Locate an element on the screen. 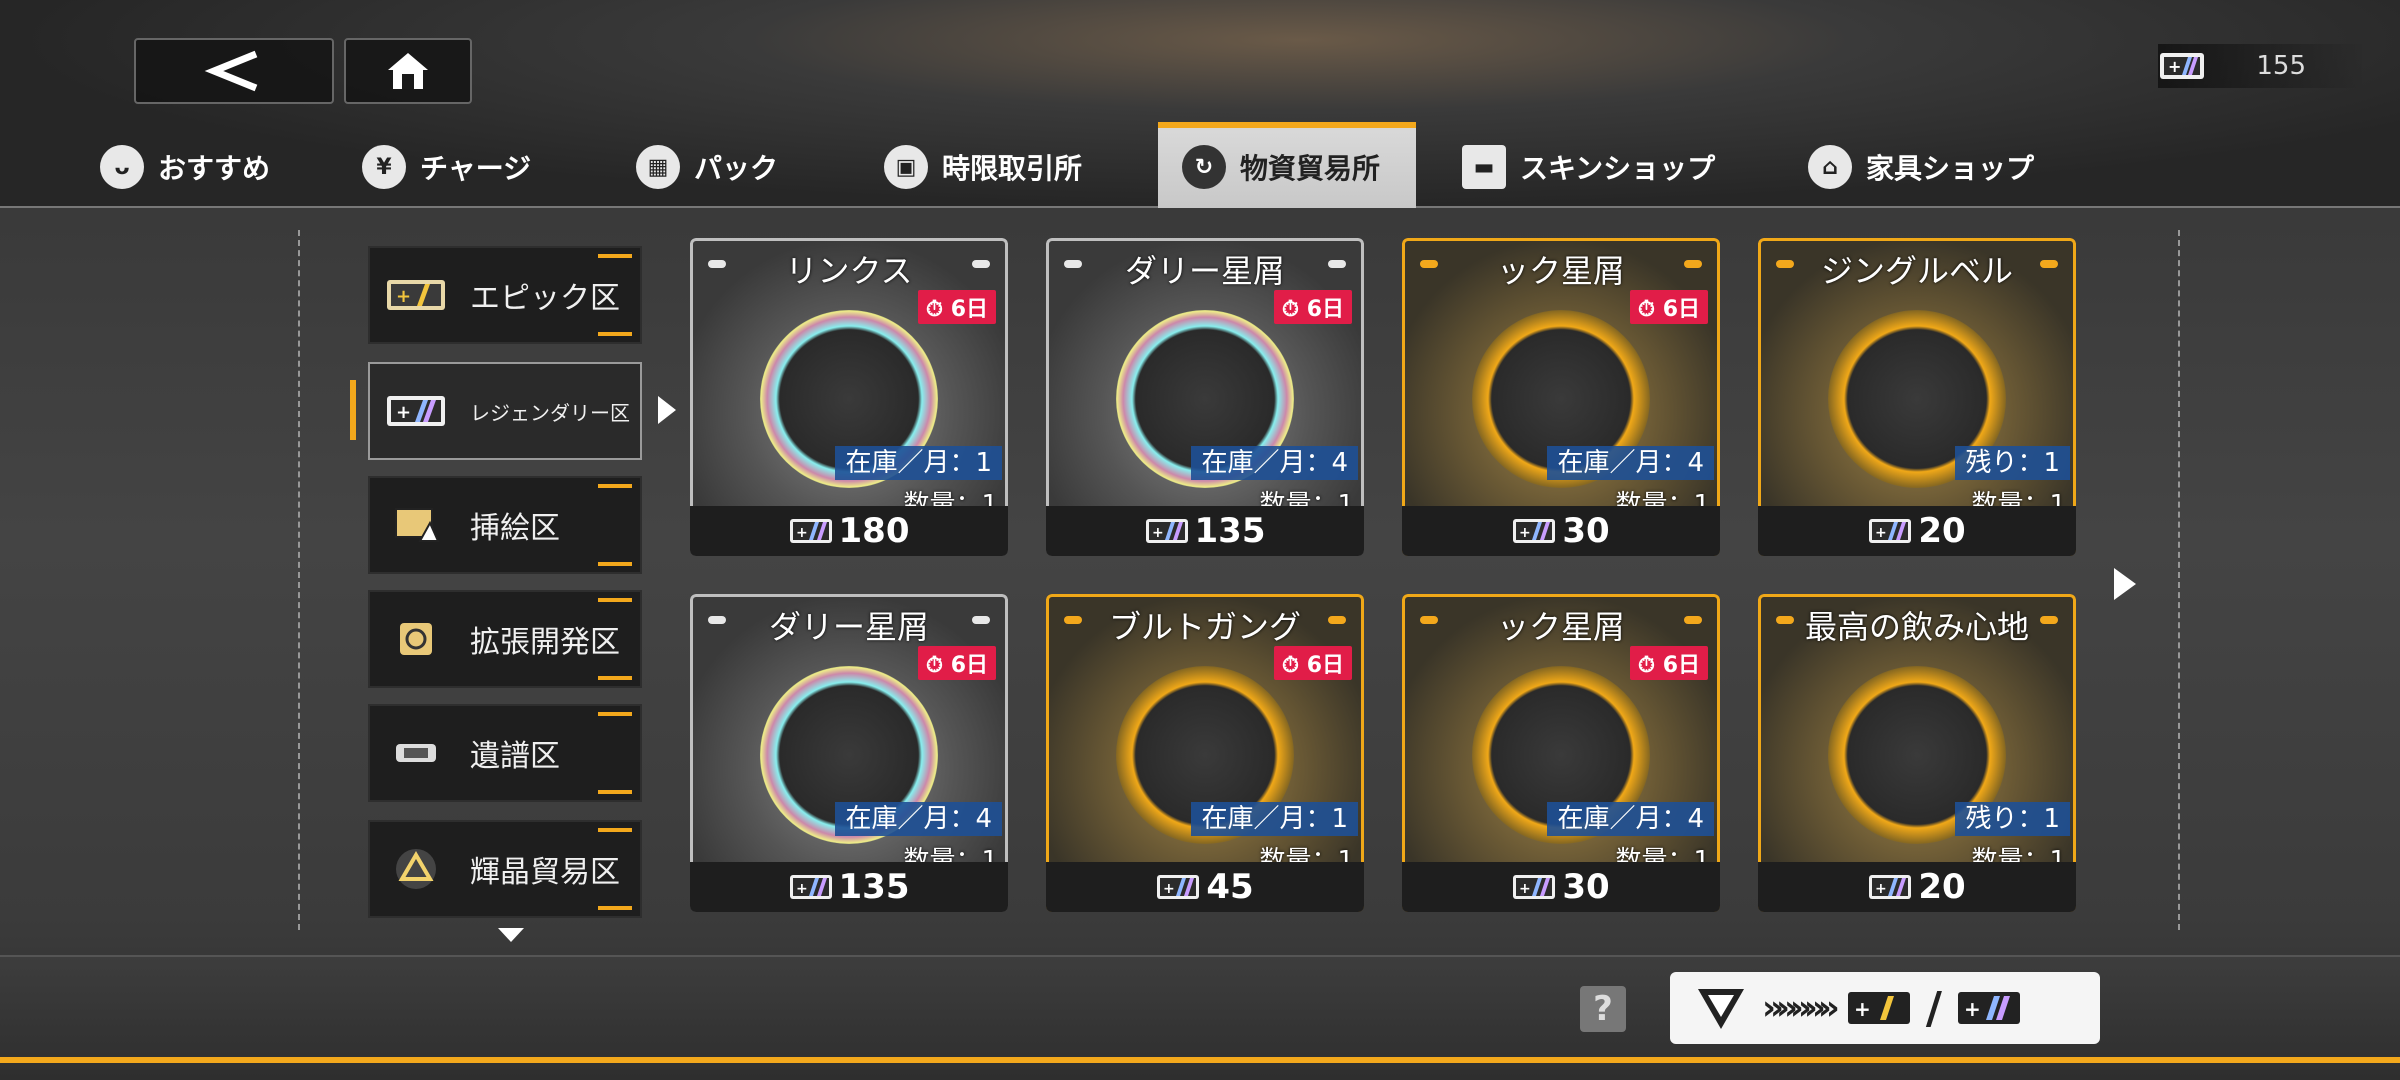  currency-display: + 155 is located at coordinates (2260, 66).